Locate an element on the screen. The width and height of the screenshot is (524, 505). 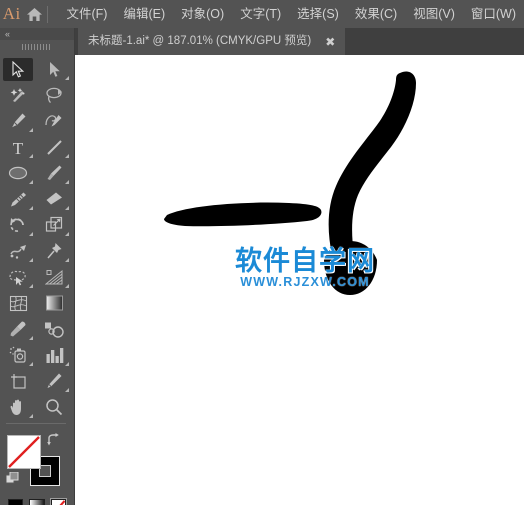
tool-slice is located at coordinates (54, 381).